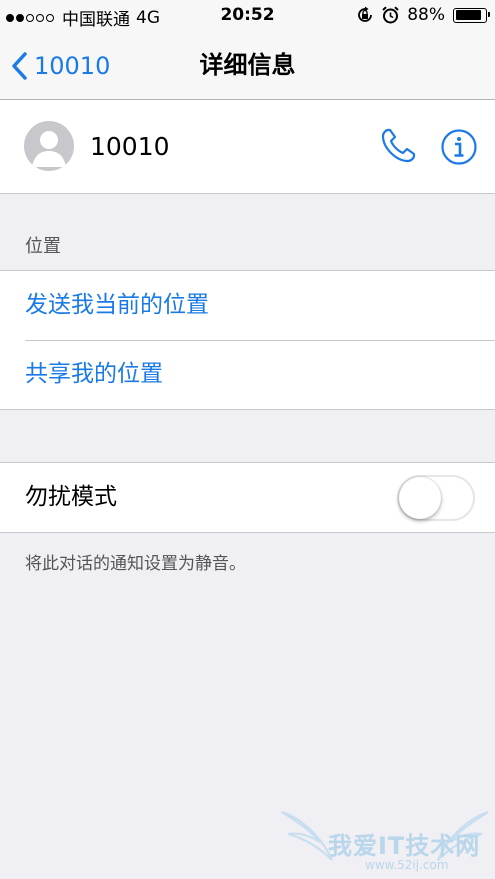  Describe the element at coordinates (426, 15) in the screenshot. I see `battery-percent: 88%` at that location.